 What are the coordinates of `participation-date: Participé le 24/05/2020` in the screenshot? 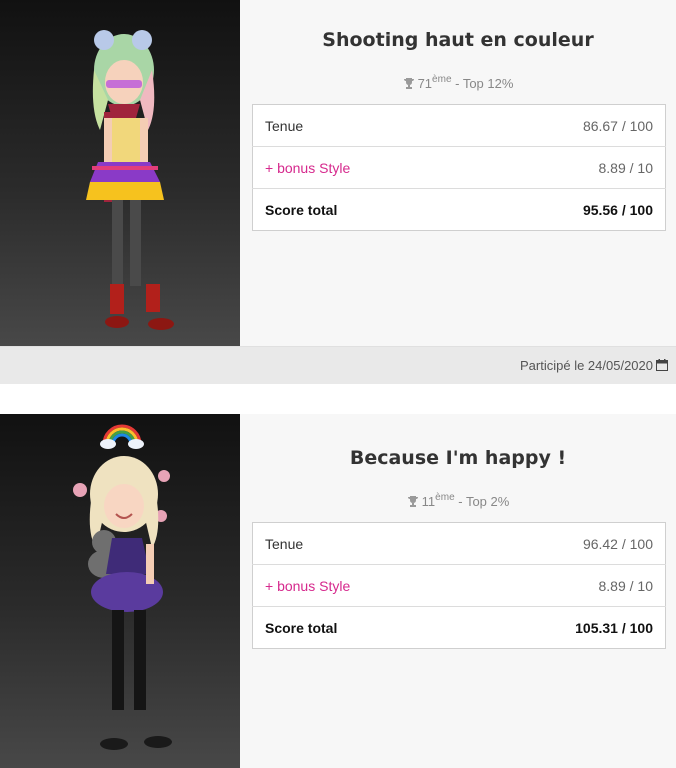 It's located at (594, 365).